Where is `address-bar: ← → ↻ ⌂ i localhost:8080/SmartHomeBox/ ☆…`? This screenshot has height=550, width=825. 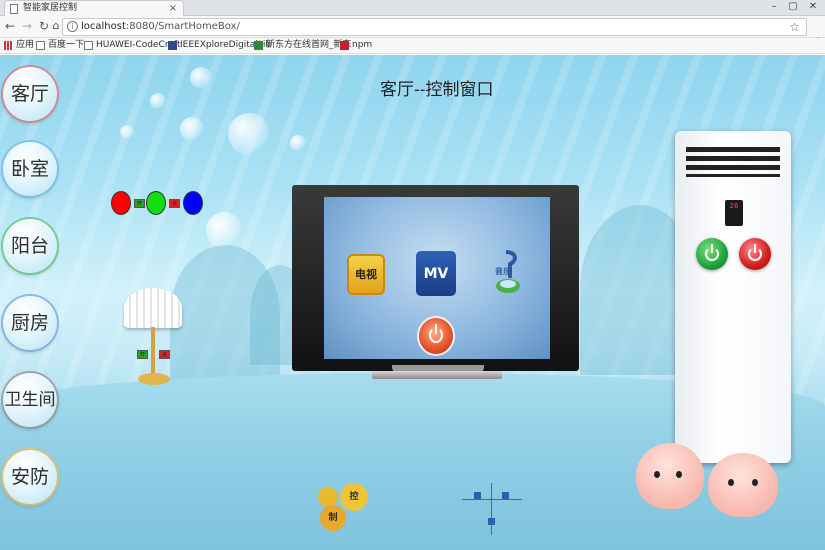
address-bar: ← → ↻ ⌂ i localhost:8080/SmartHomeBox/ ☆… is located at coordinates (412, 32).